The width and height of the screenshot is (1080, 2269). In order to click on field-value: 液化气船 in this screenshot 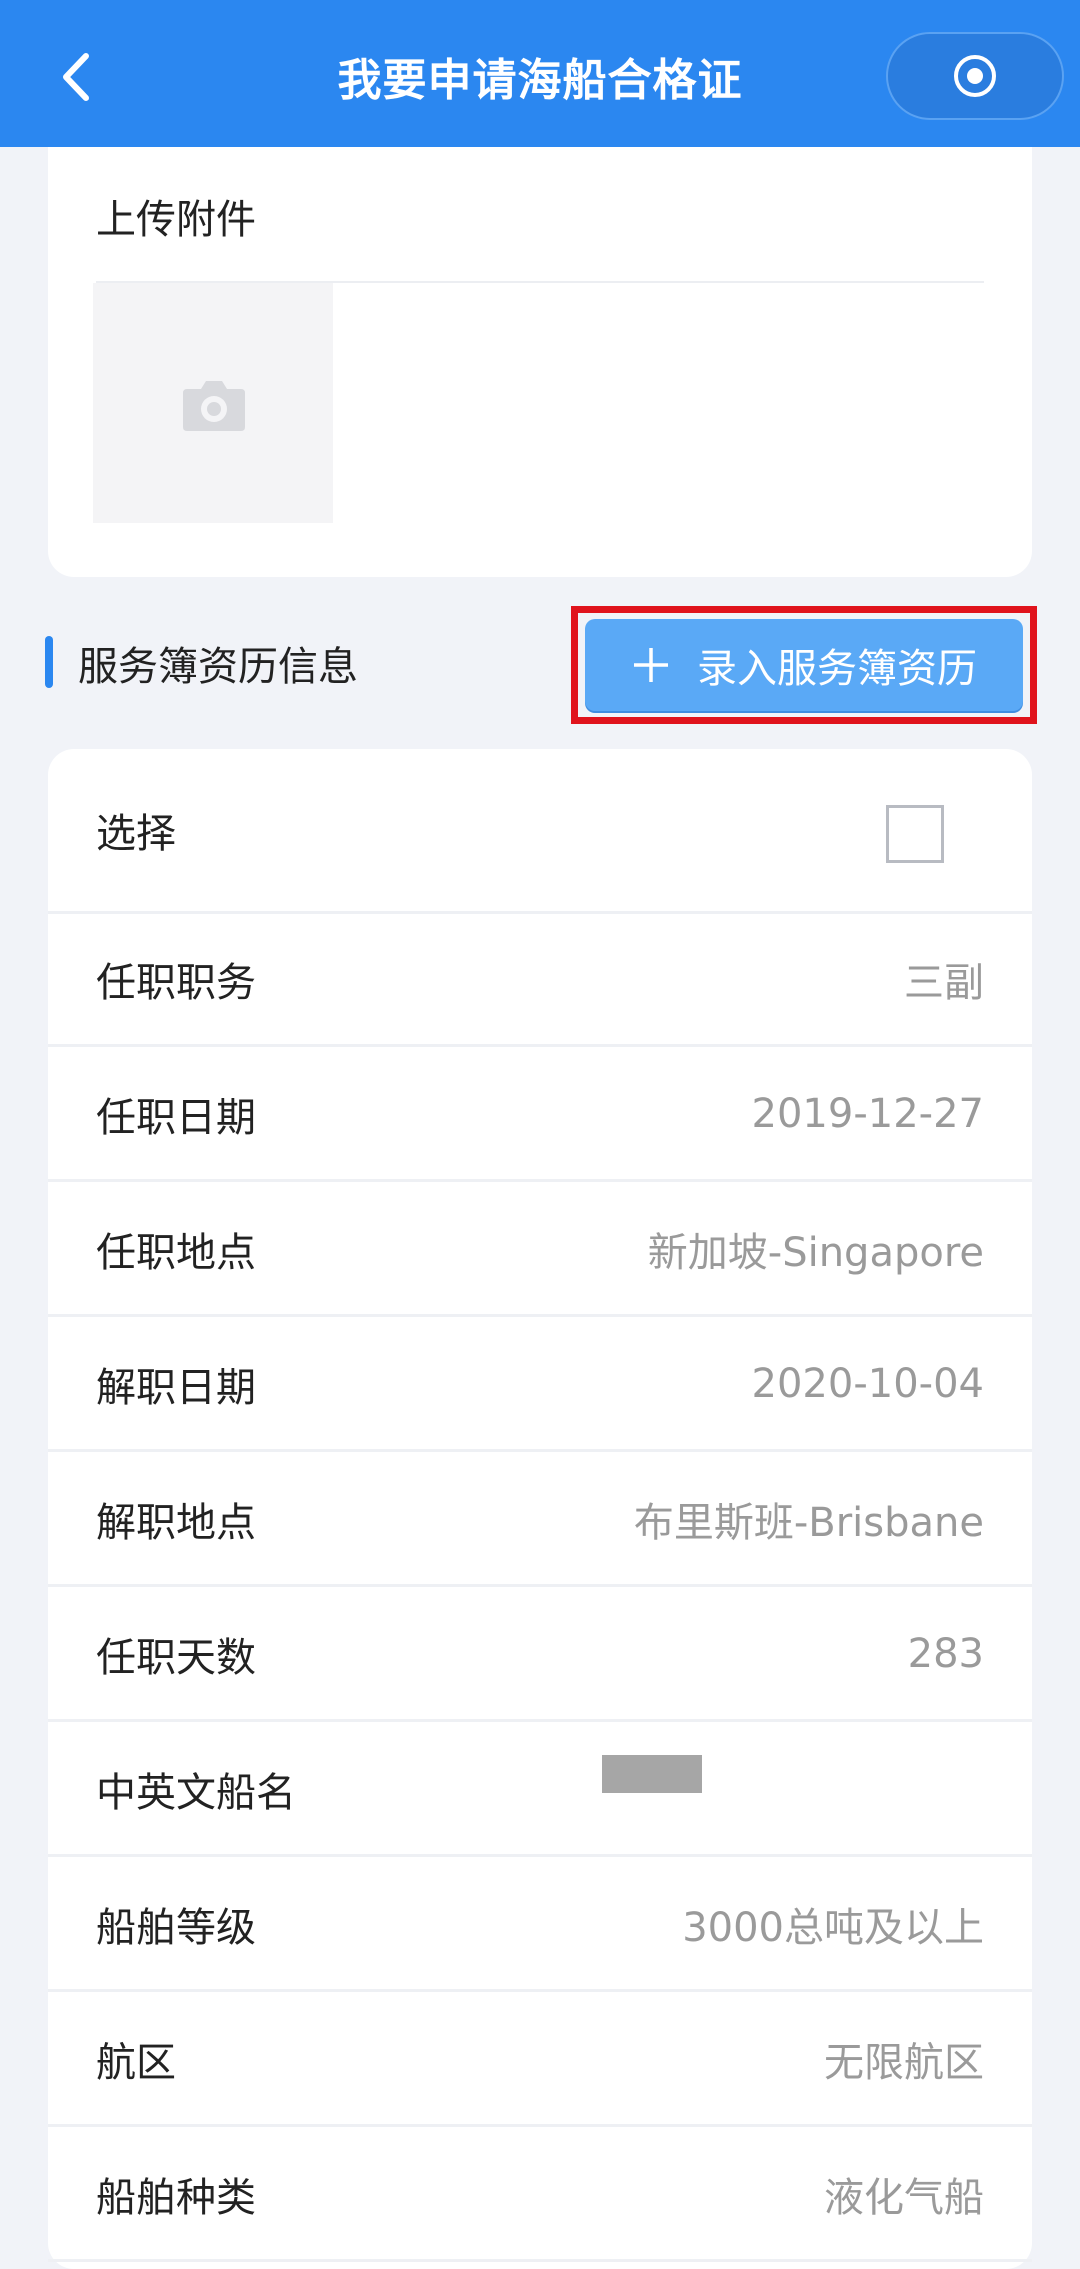, I will do `click(904, 2198)`.